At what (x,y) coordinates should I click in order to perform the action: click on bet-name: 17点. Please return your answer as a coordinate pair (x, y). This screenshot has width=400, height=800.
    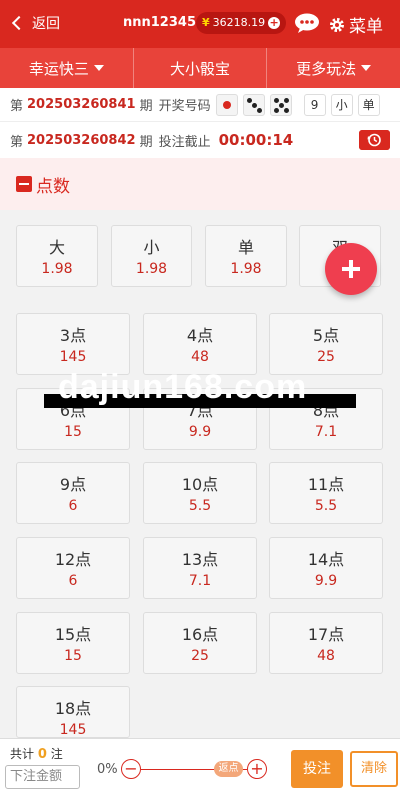
    Looking at the image, I should click on (326, 634).